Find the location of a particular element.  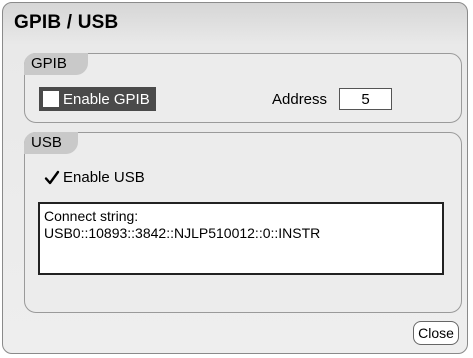

usb-group-label: USB is located at coordinates (51, 143).